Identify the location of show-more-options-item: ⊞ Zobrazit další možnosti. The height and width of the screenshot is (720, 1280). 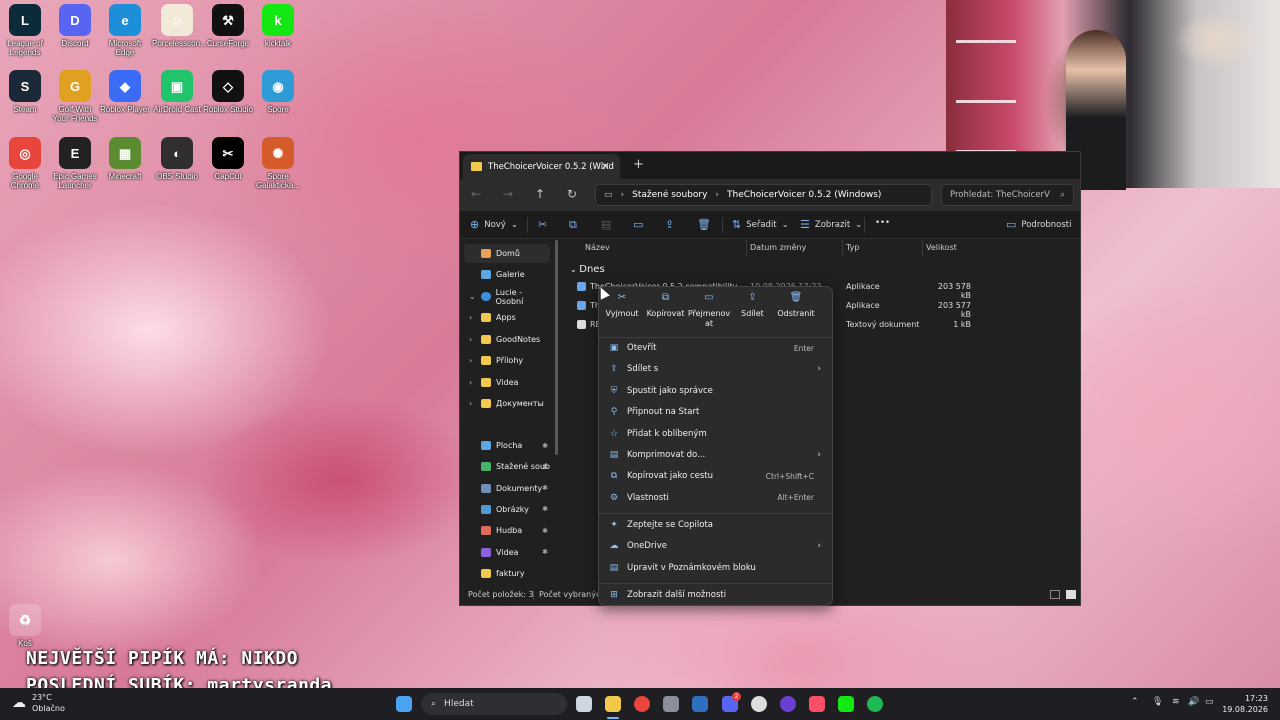
(716, 595).